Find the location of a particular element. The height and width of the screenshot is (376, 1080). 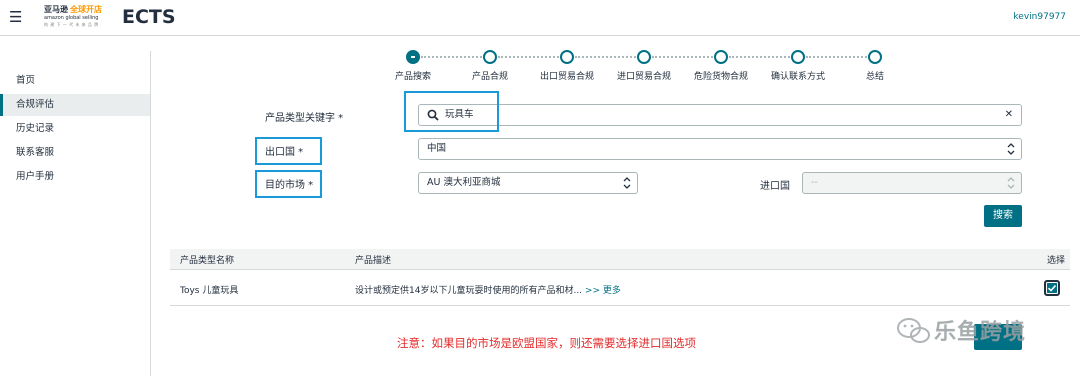

sidebar-item-contact-support: 联系客服 is located at coordinates (75, 153).